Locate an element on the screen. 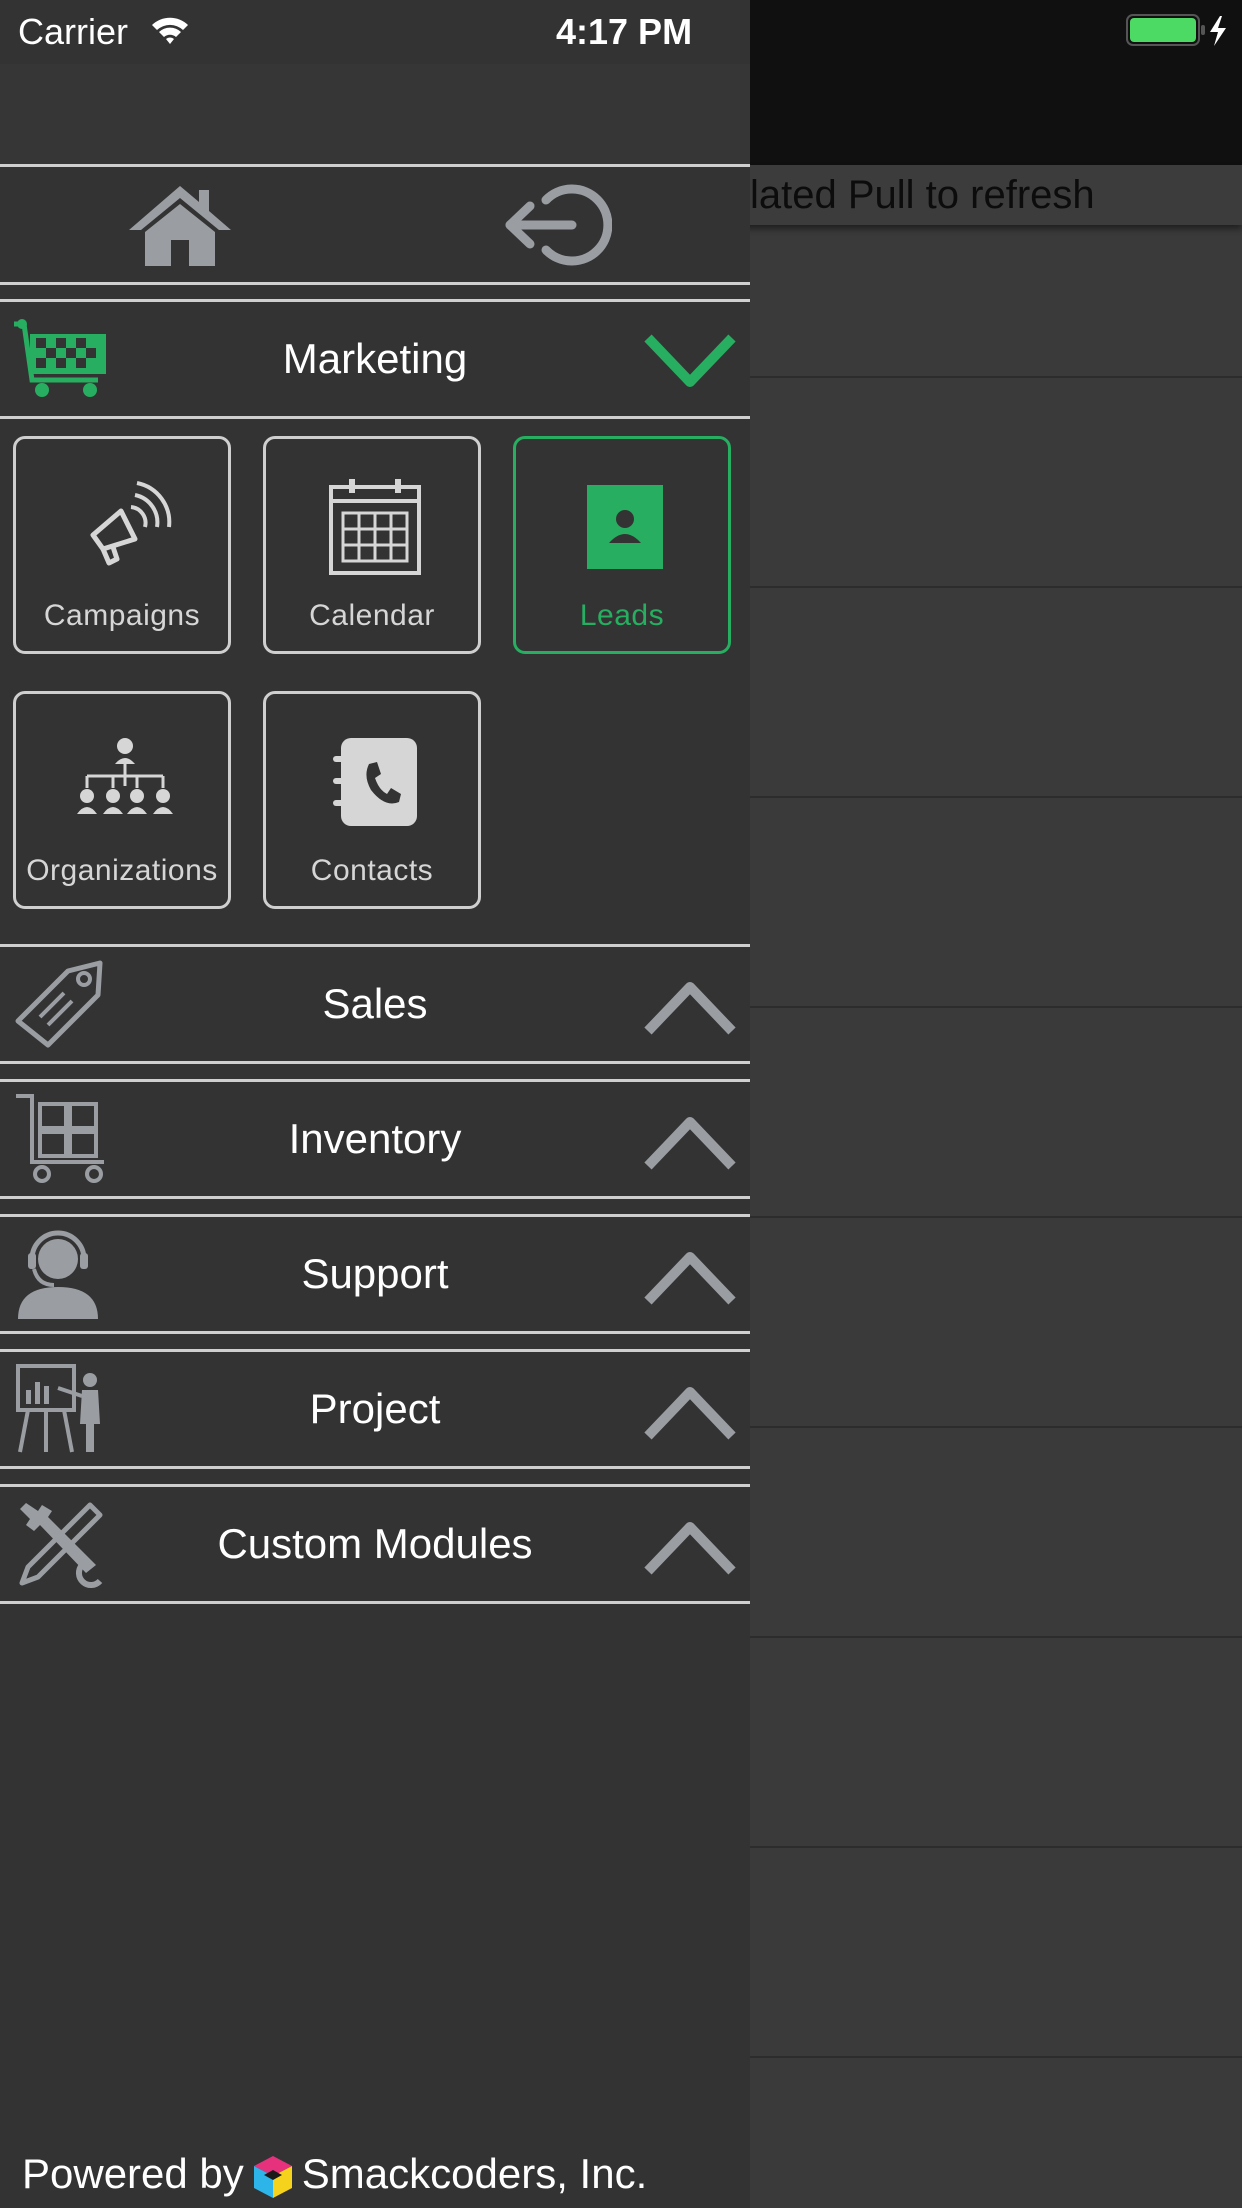 The image size is (1242, 2208). pull-to-refresh-text: lated Pull to refresh is located at coordinates (922, 195).